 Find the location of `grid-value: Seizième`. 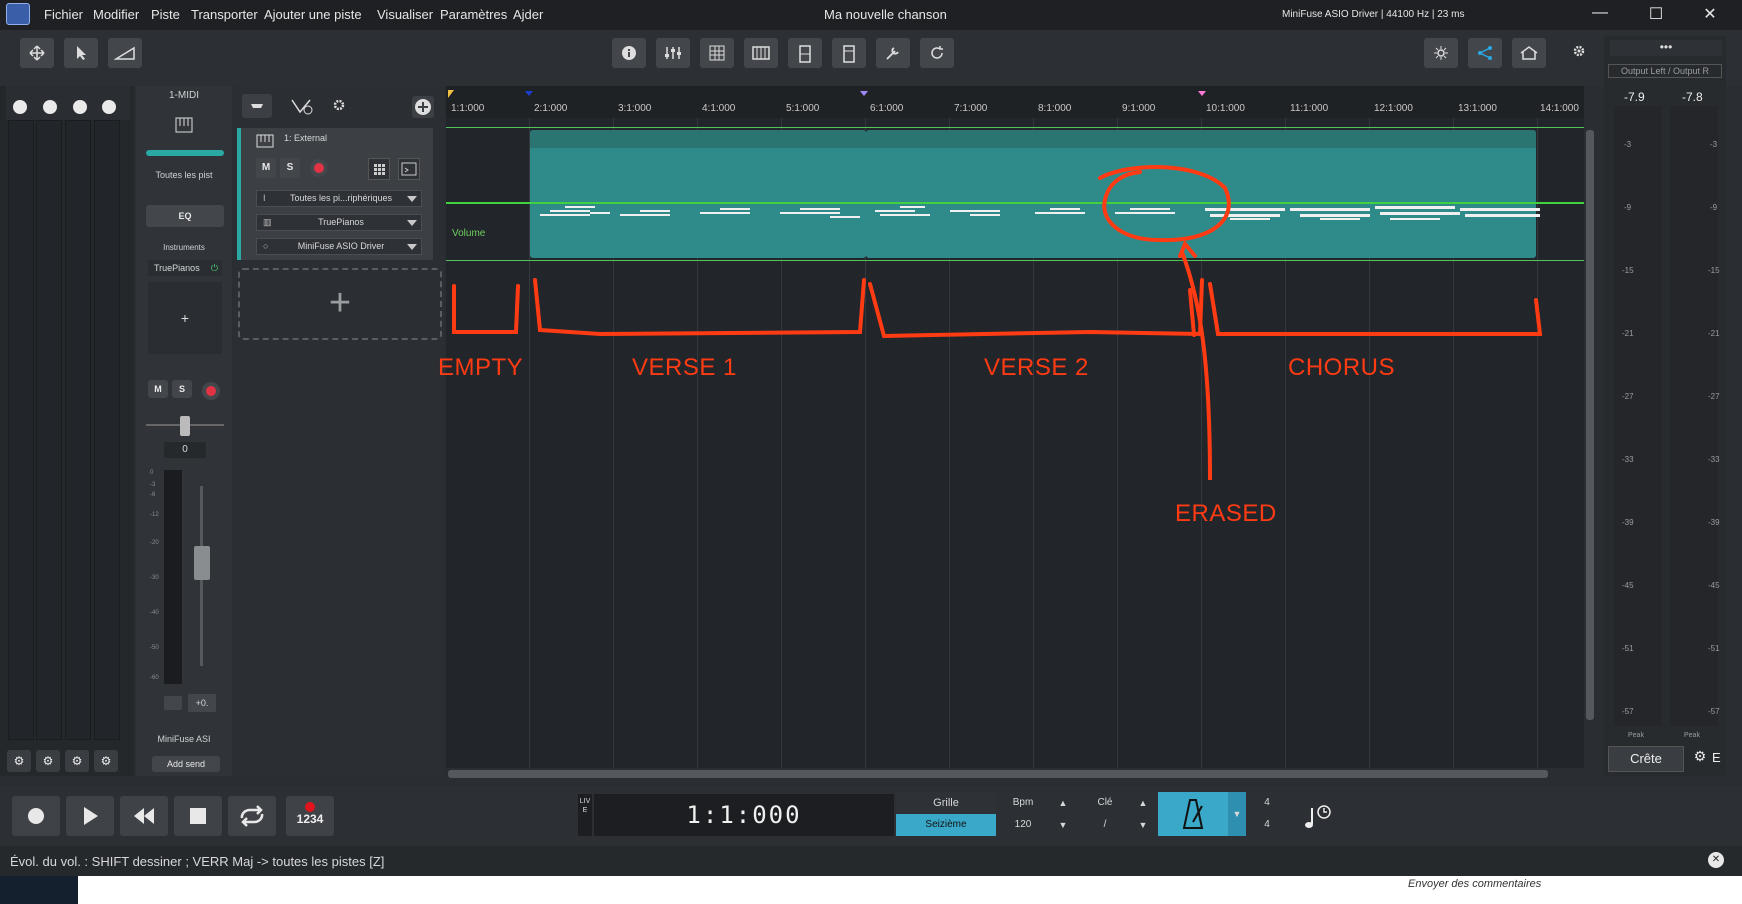

grid-value: Seizième is located at coordinates (946, 825).